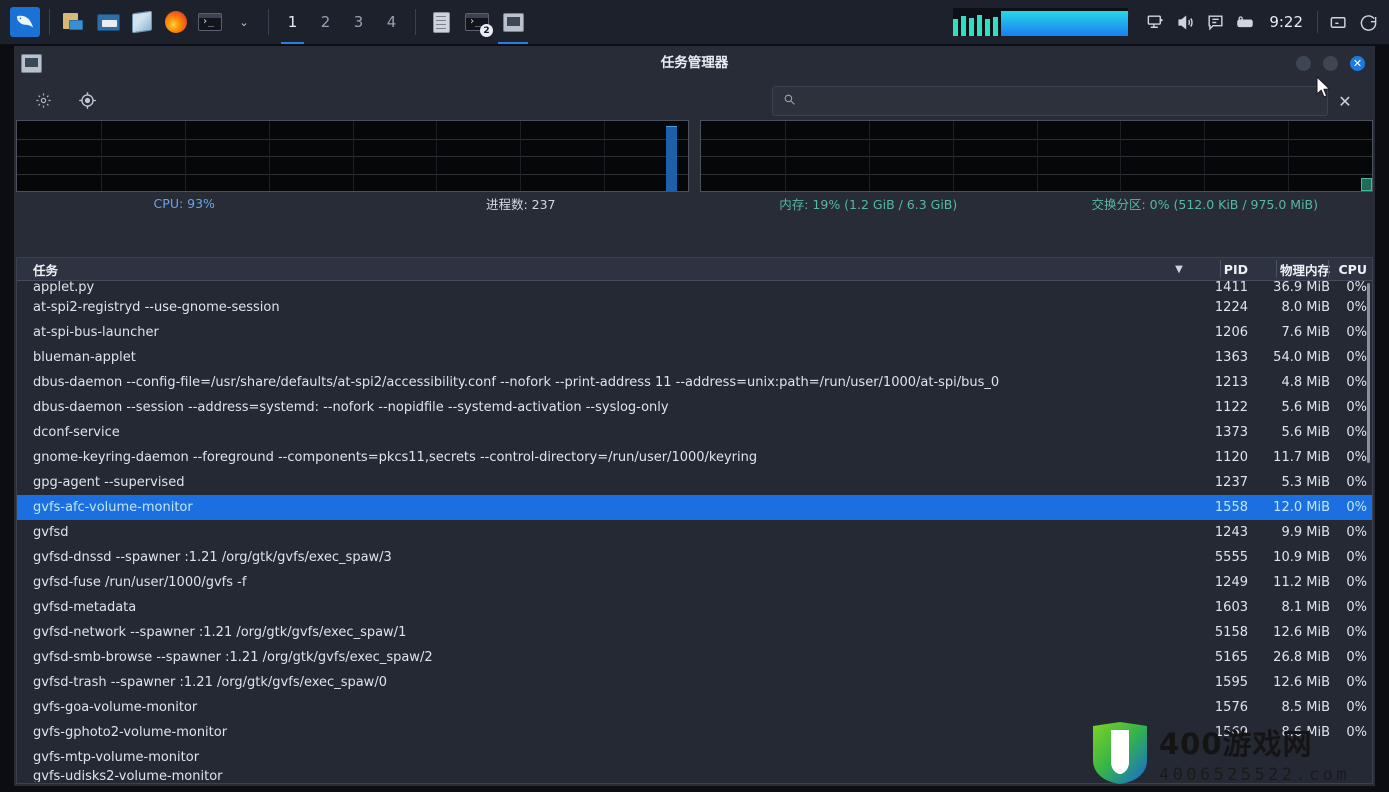 The image size is (1389, 792). I want to click on search-icon, so click(789, 101).